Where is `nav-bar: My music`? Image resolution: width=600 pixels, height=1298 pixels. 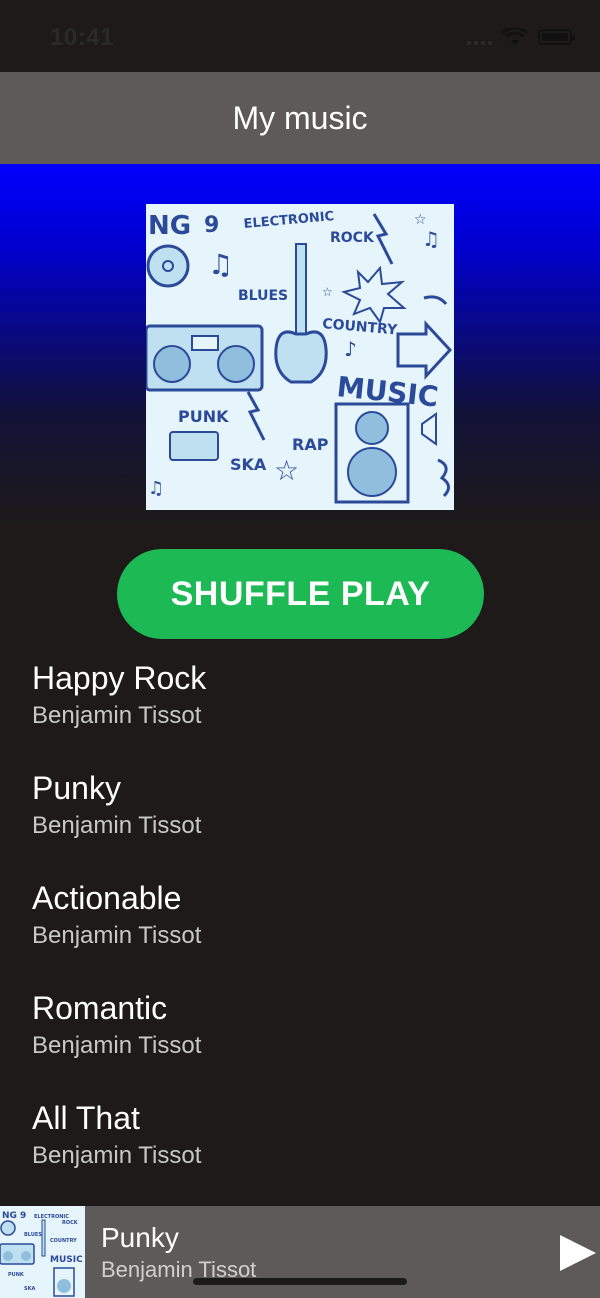
nav-bar: My music is located at coordinates (300, 118).